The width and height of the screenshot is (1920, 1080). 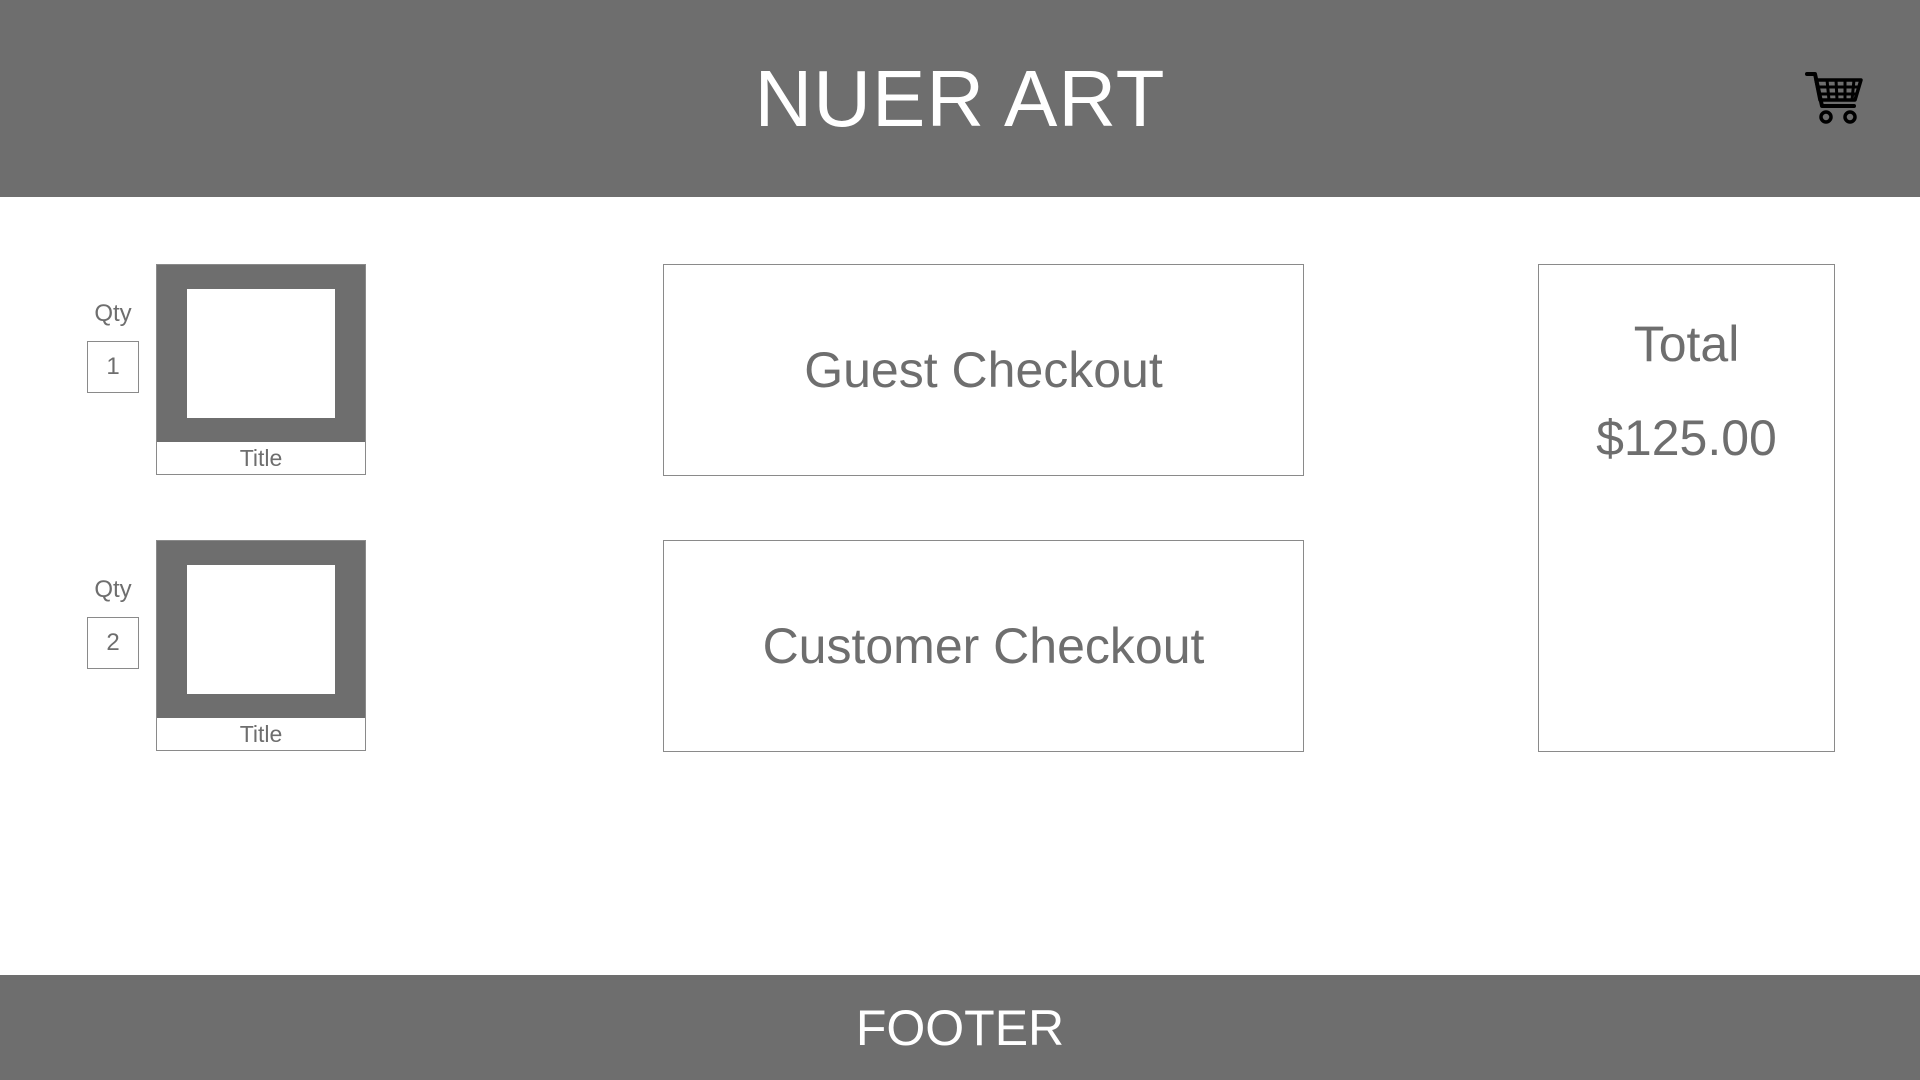 What do you see at coordinates (1834, 98) in the screenshot?
I see `shopping-cart-icon` at bounding box center [1834, 98].